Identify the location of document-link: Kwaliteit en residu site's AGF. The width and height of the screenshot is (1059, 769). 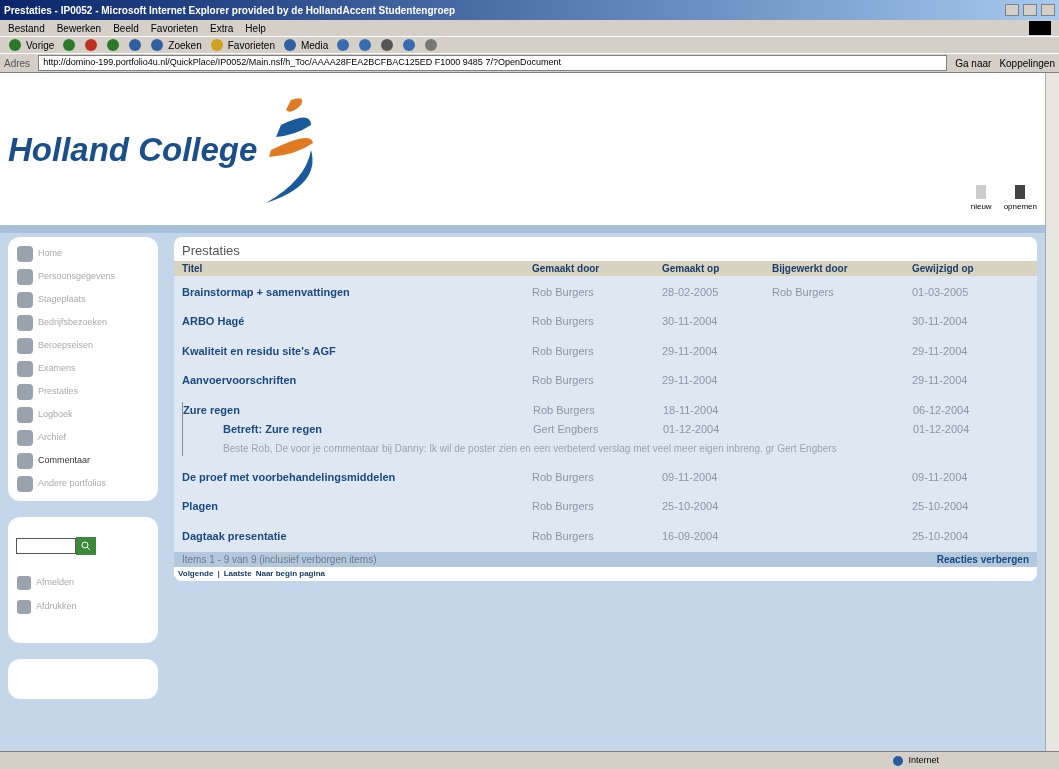
(357, 350).